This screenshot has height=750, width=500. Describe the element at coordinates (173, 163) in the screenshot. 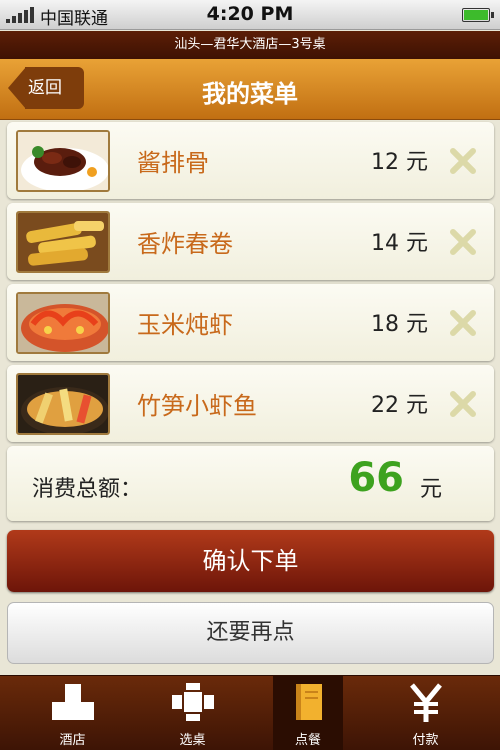

I see `dish-name: 酱排骨` at that location.